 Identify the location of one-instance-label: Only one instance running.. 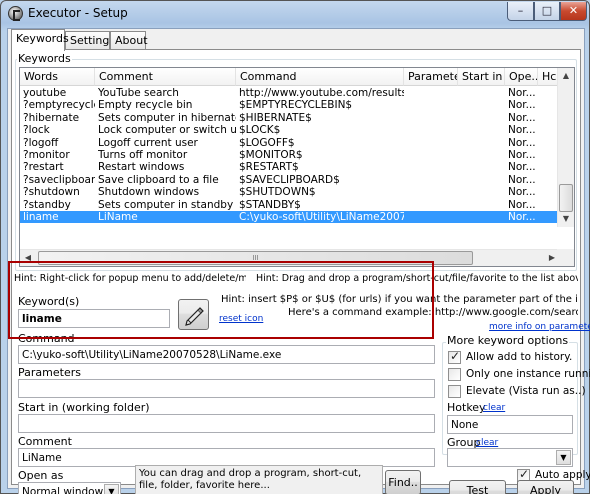
(528, 374).